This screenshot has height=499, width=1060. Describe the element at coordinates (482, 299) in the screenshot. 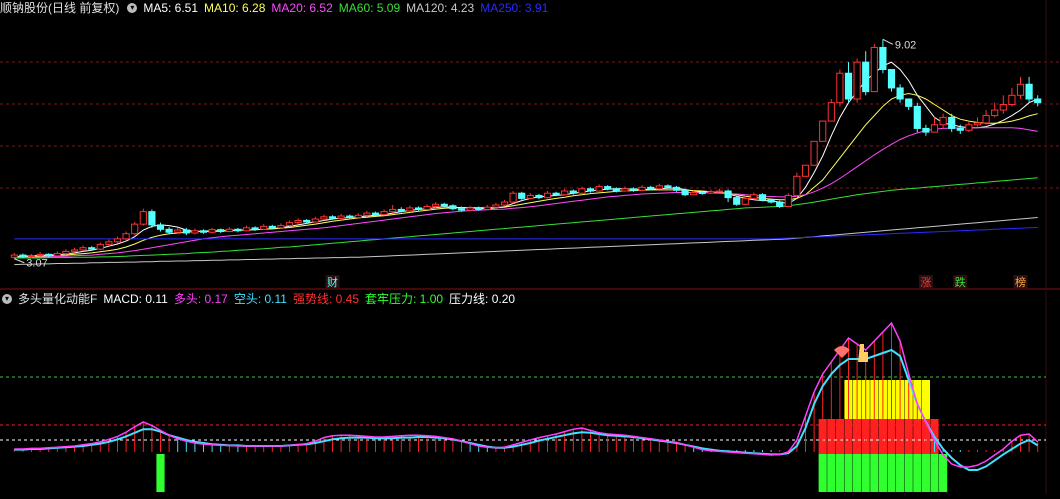

I see `indicator-legend-item-5: 压力线: 0.20` at that location.